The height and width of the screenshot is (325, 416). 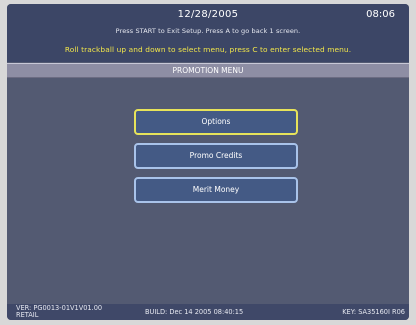 What do you see at coordinates (27, 315) in the screenshot?
I see `edition-line: RETAIL` at bounding box center [27, 315].